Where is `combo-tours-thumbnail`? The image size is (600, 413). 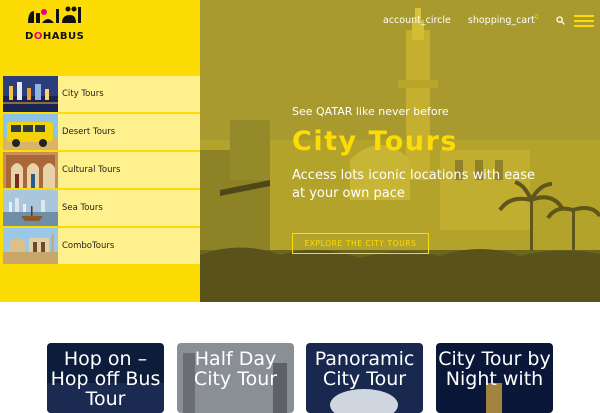
combo-tours-thumbnail is located at coordinates (30, 246).